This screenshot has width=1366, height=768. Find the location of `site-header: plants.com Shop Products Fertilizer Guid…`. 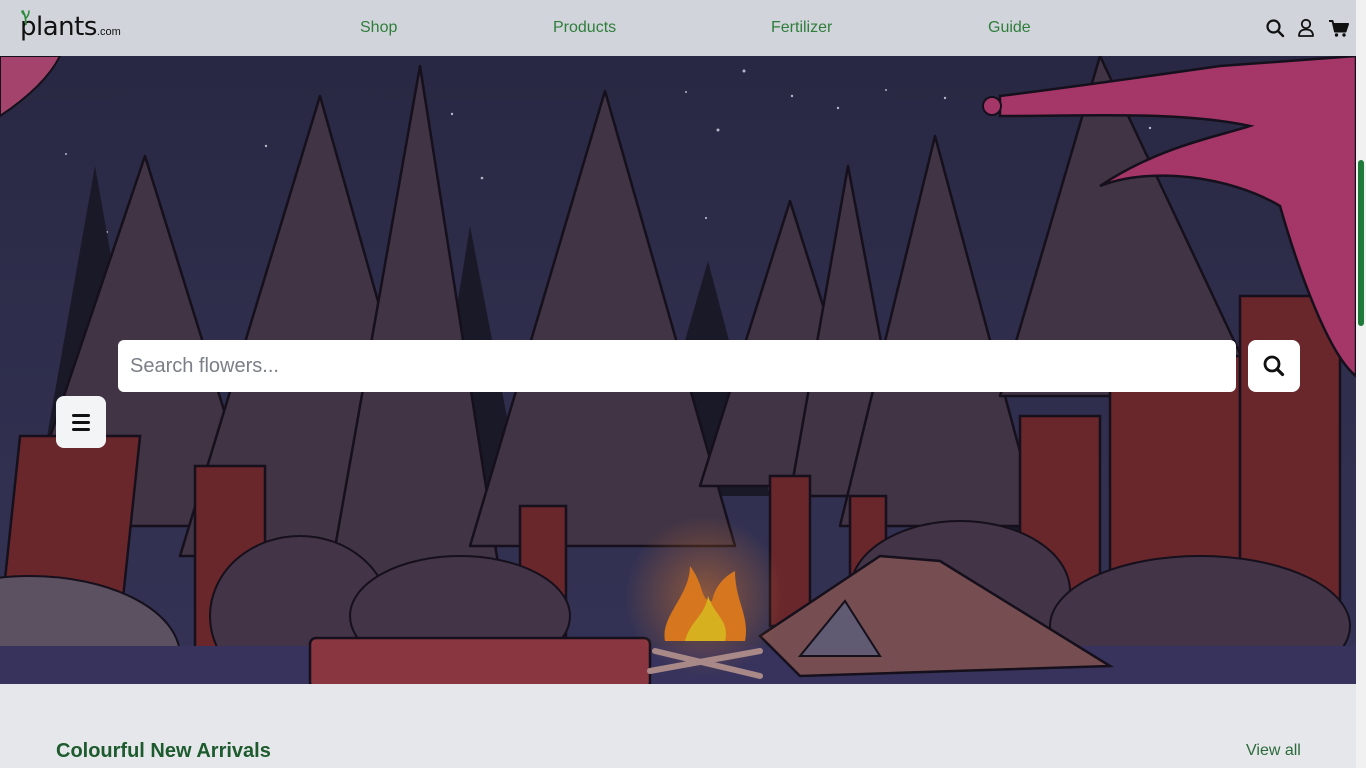

site-header: plants.com Shop Products Fertilizer Guid… is located at coordinates (678, 28).